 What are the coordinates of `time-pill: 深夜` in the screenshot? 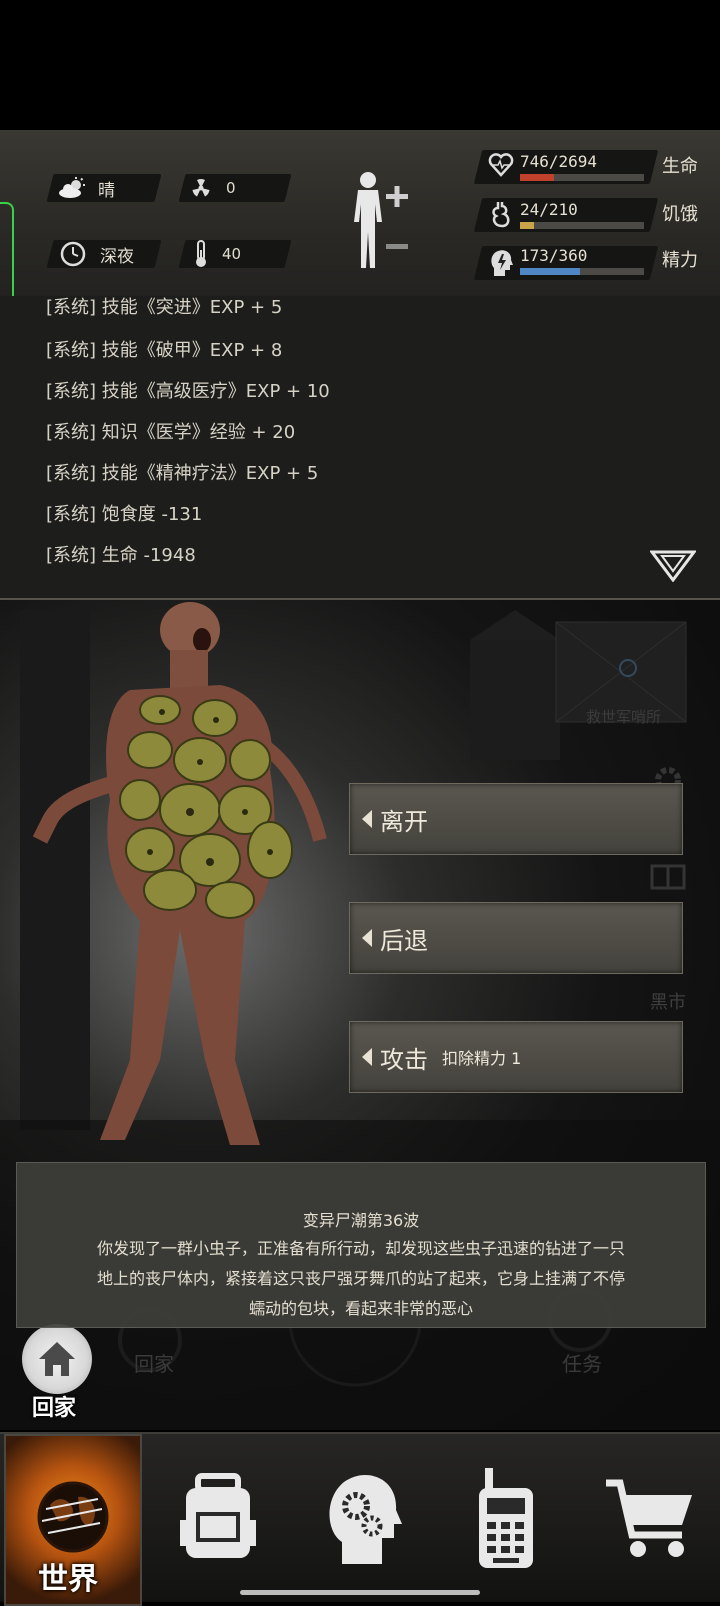 It's located at (97, 254).